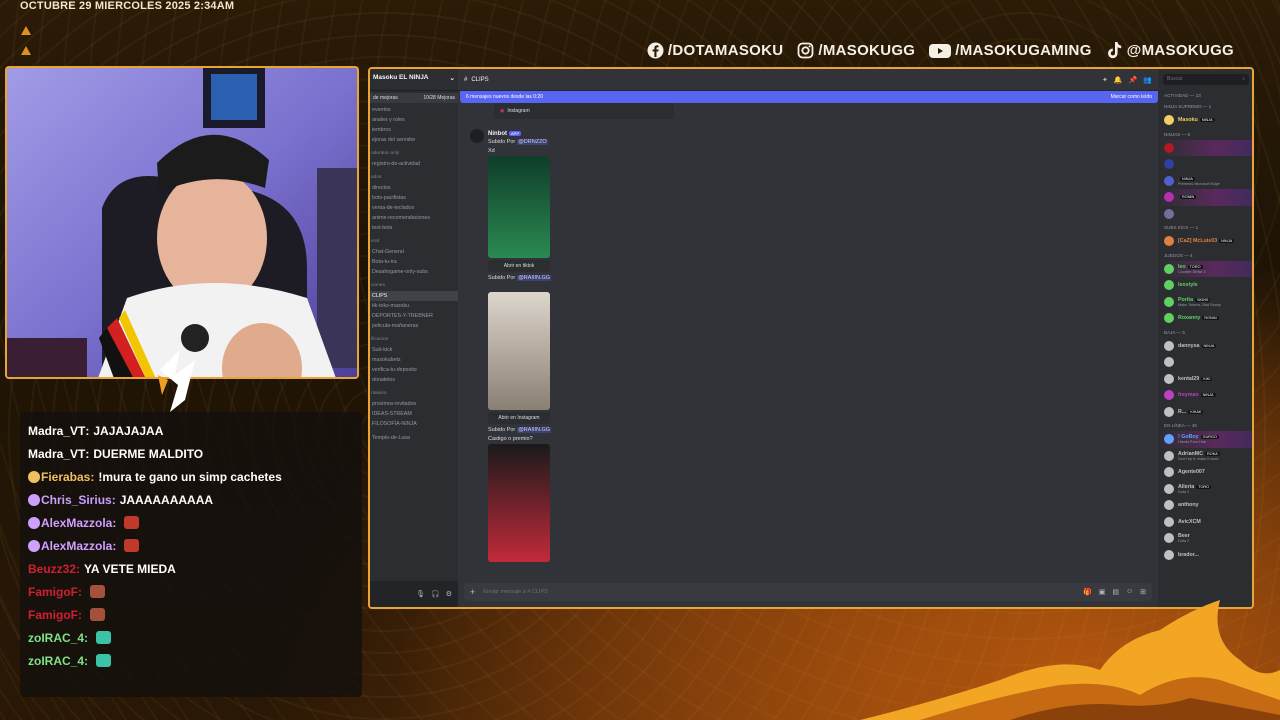 This screenshot has width=1280, height=720. What do you see at coordinates (1205, 268) in the screenshot?
I see `member-item: leo TORO Counter-Strike 2` at bounding box center [1205, 268].